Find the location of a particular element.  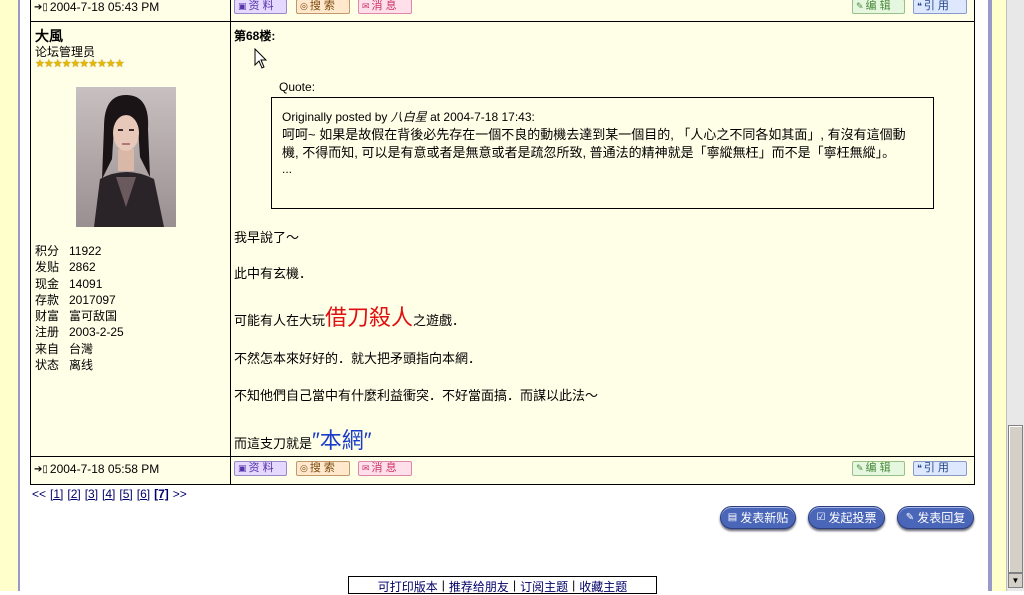

prev-search-button: ◎ 搜 索 is located at coordinates (323, 7).